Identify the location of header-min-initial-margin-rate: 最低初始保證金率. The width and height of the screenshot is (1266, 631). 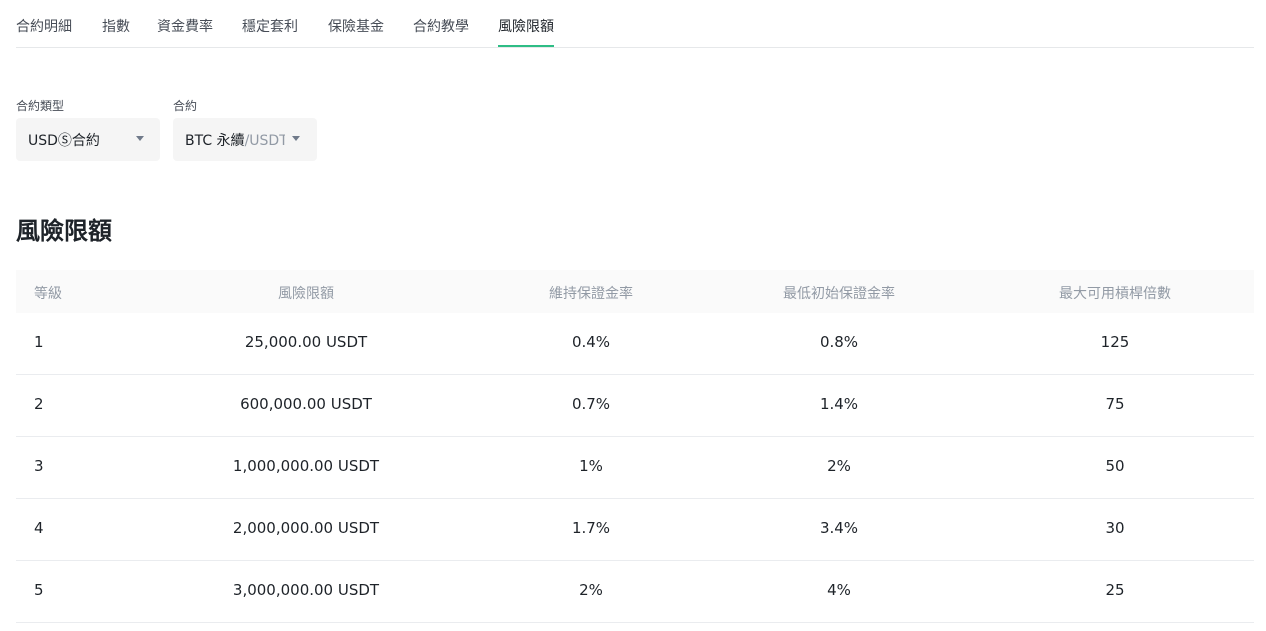
(839, 294).